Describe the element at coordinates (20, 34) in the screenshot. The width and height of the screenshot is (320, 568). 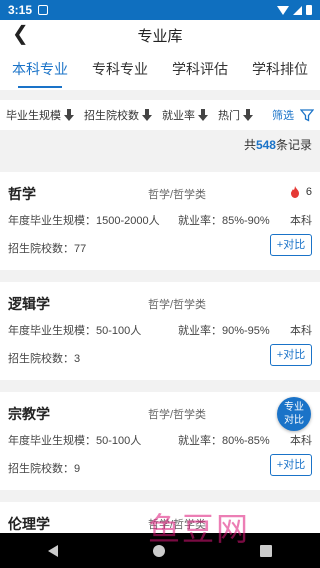
I see `back-icon: ❮` at that location.